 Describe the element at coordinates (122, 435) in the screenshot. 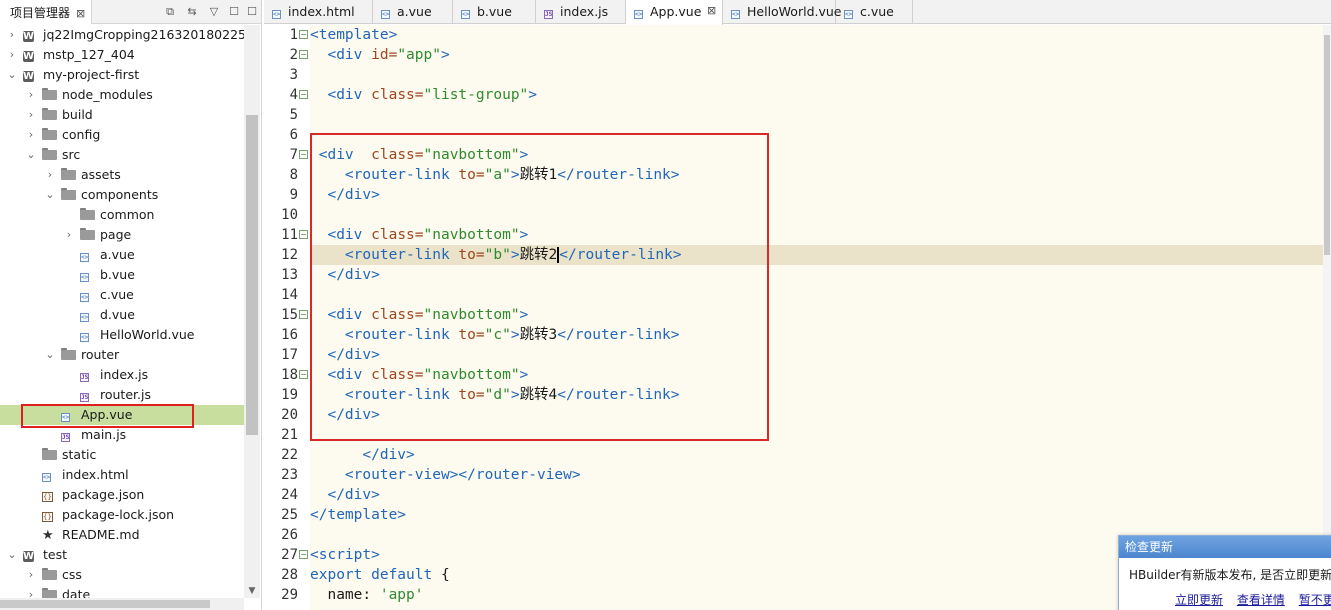

I see `tree-item: JS main.js` at that location.